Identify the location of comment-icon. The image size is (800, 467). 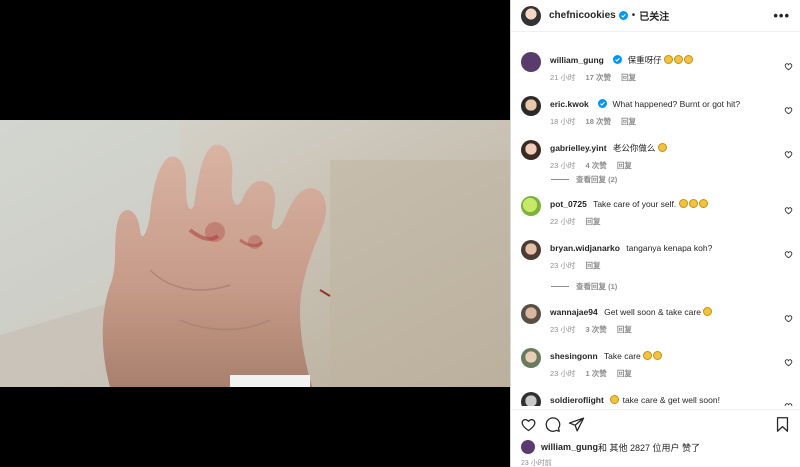
(552, 424).